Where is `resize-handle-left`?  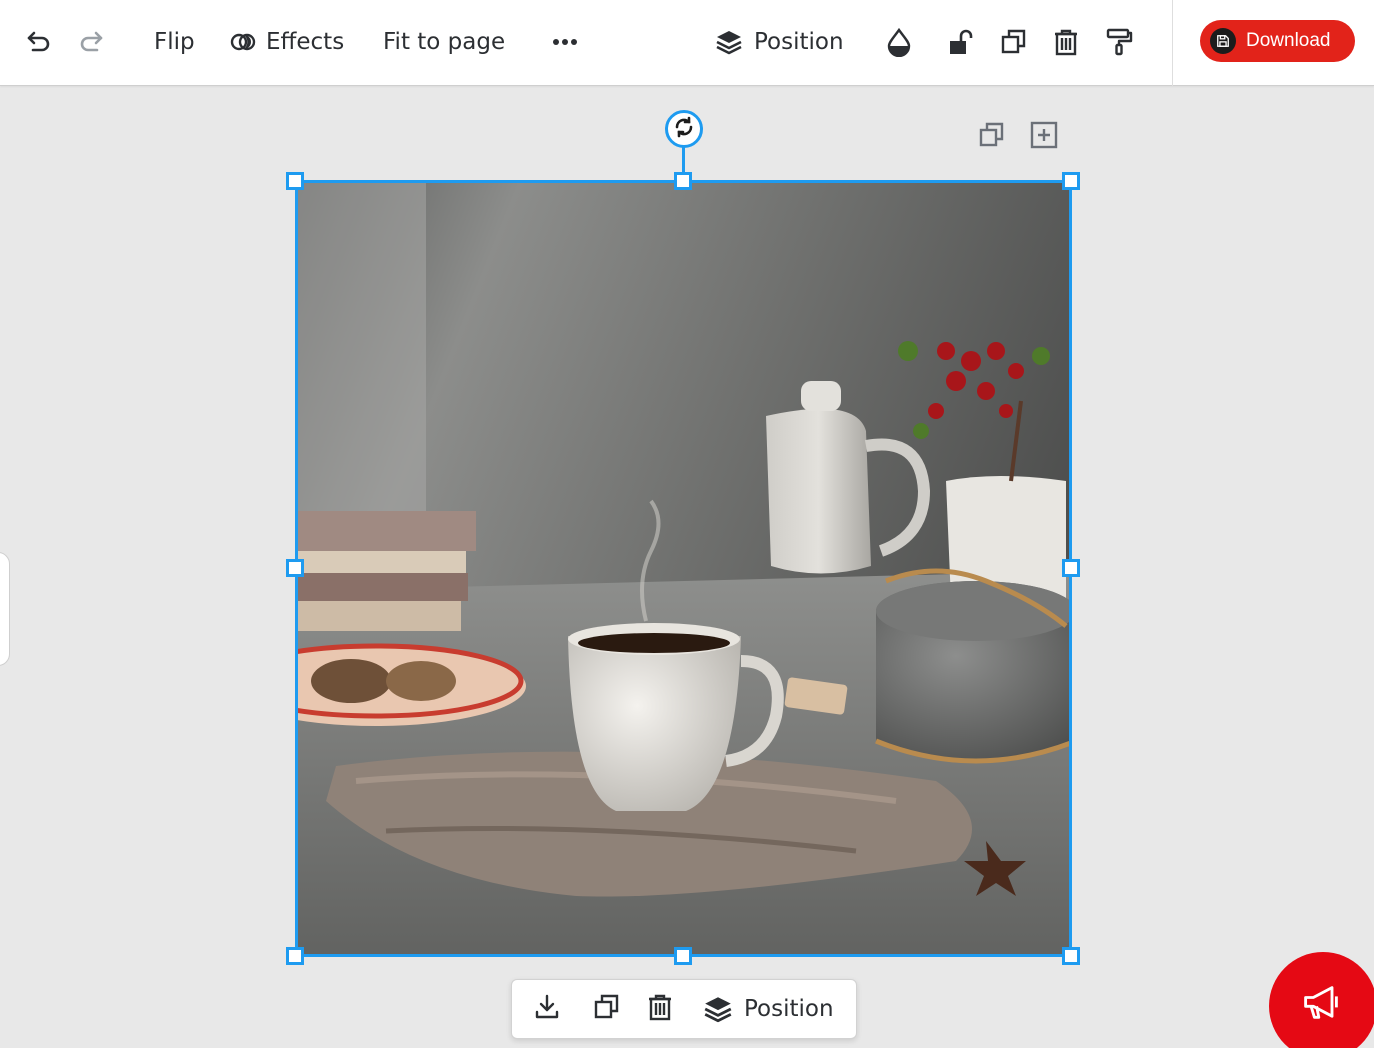
resize-handle-left is located at coordinates (295, 568).